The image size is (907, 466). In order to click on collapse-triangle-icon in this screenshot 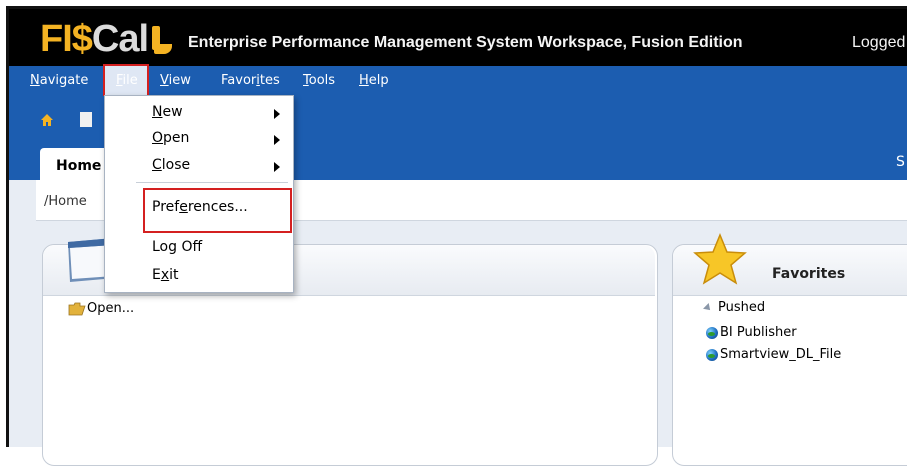, I will do `click(708, 307)`.